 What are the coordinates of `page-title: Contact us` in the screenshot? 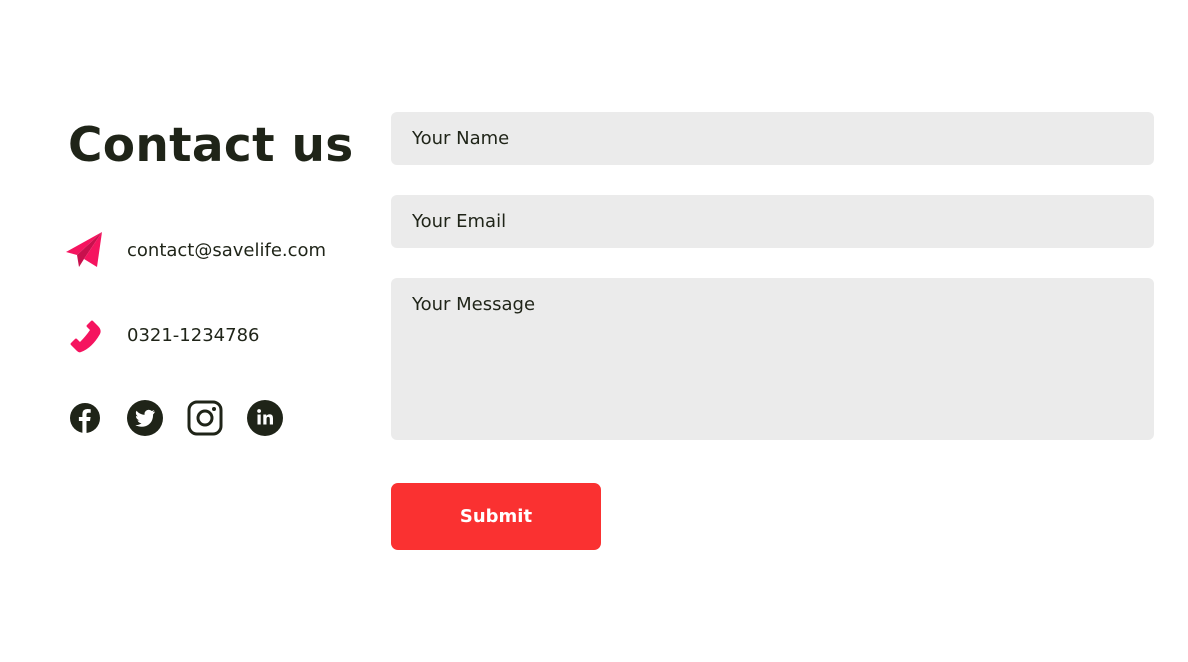 It's located at (211, 145).